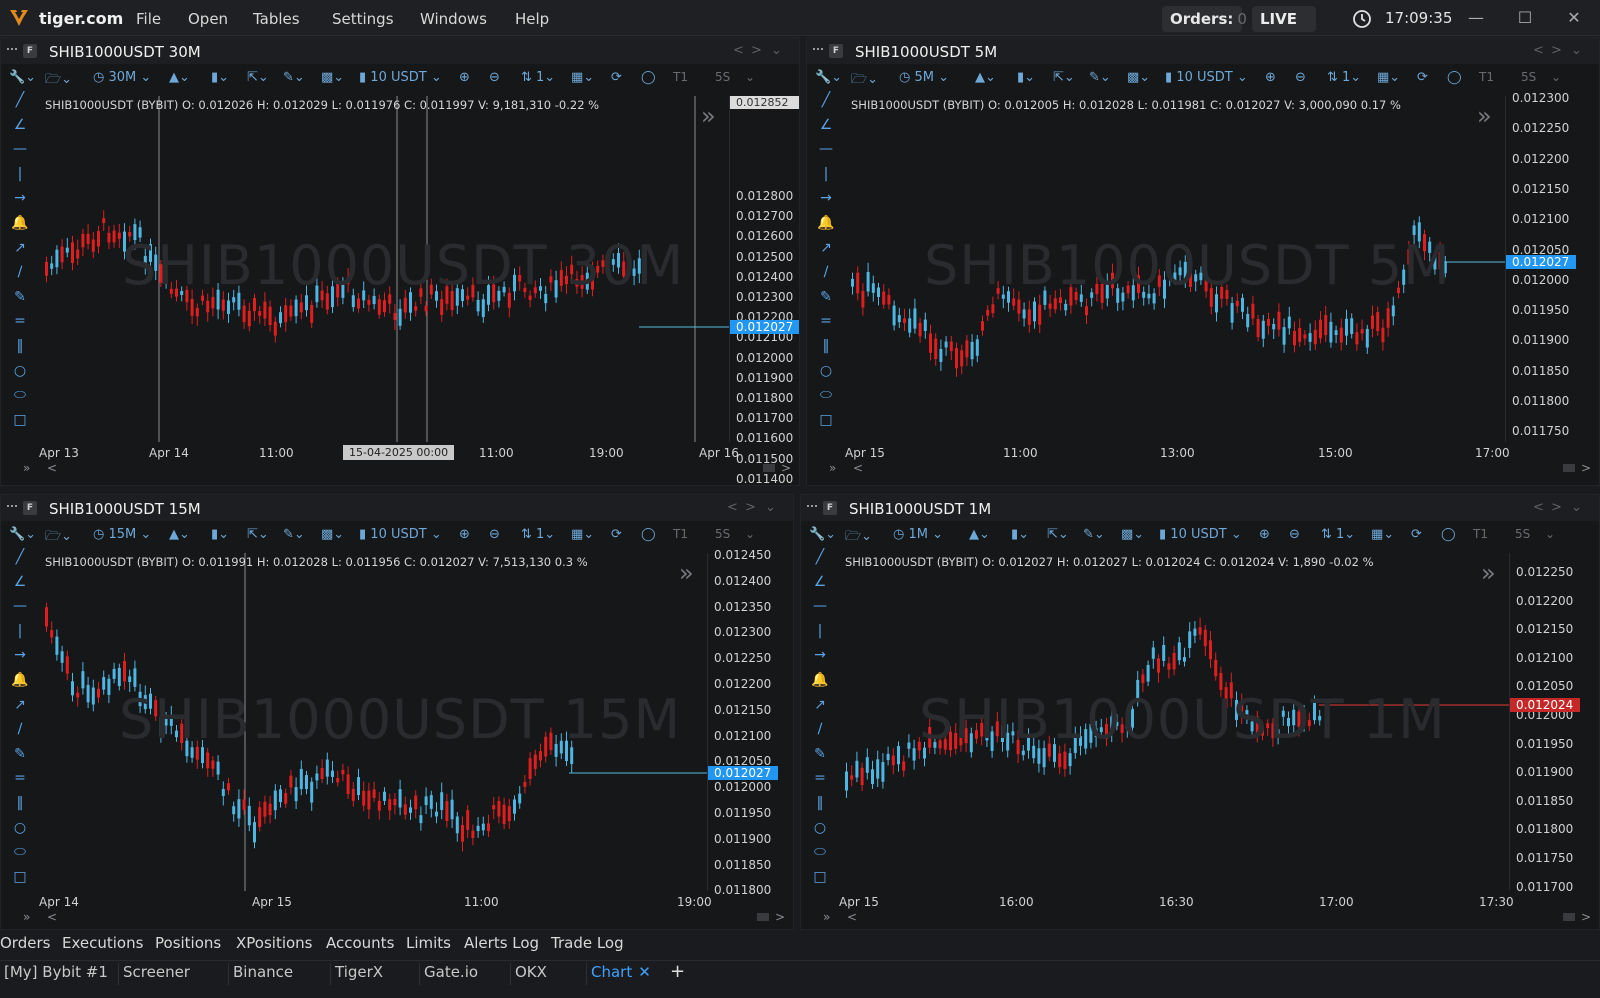  I want to click on tab-positions: Positions, so click(188, 943).